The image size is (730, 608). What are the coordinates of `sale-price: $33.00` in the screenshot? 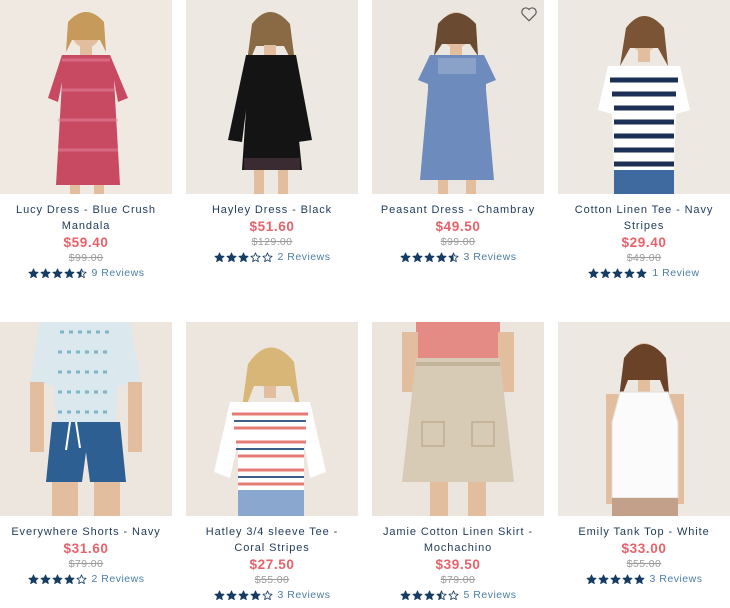 It's located at (644, 548).